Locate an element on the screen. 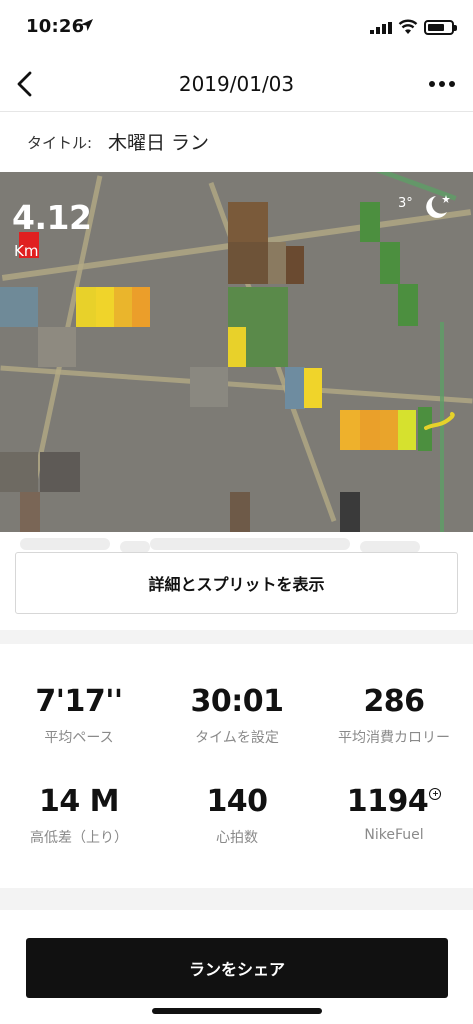 The width and height of the screenshot is (473, 1024). battery-icon is located at coordinates (440, 27).